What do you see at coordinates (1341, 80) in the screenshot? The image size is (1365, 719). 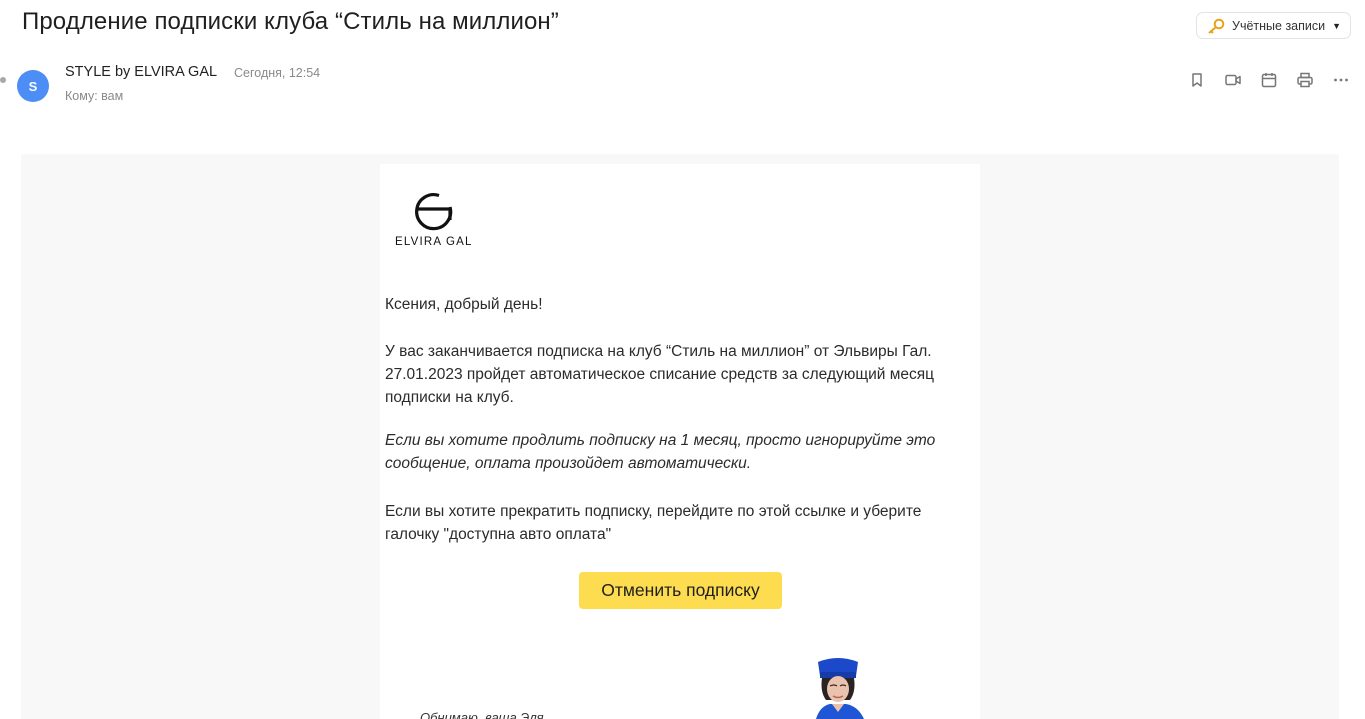 I see `more-icon` at bounding box center [1341, 80].